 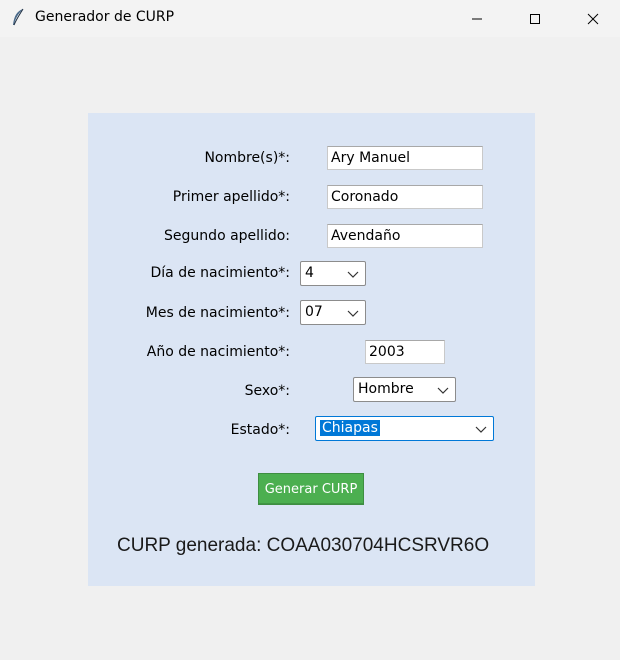 I want to click on minimize-button, so click(x=477, y=18).